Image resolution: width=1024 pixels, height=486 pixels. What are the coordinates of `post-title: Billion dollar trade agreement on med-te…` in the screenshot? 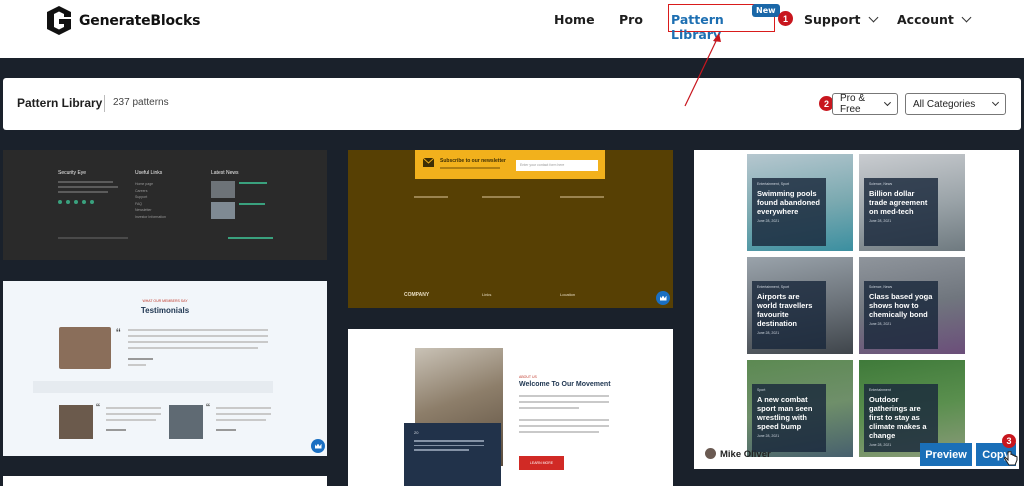 It's located at (898, 202).